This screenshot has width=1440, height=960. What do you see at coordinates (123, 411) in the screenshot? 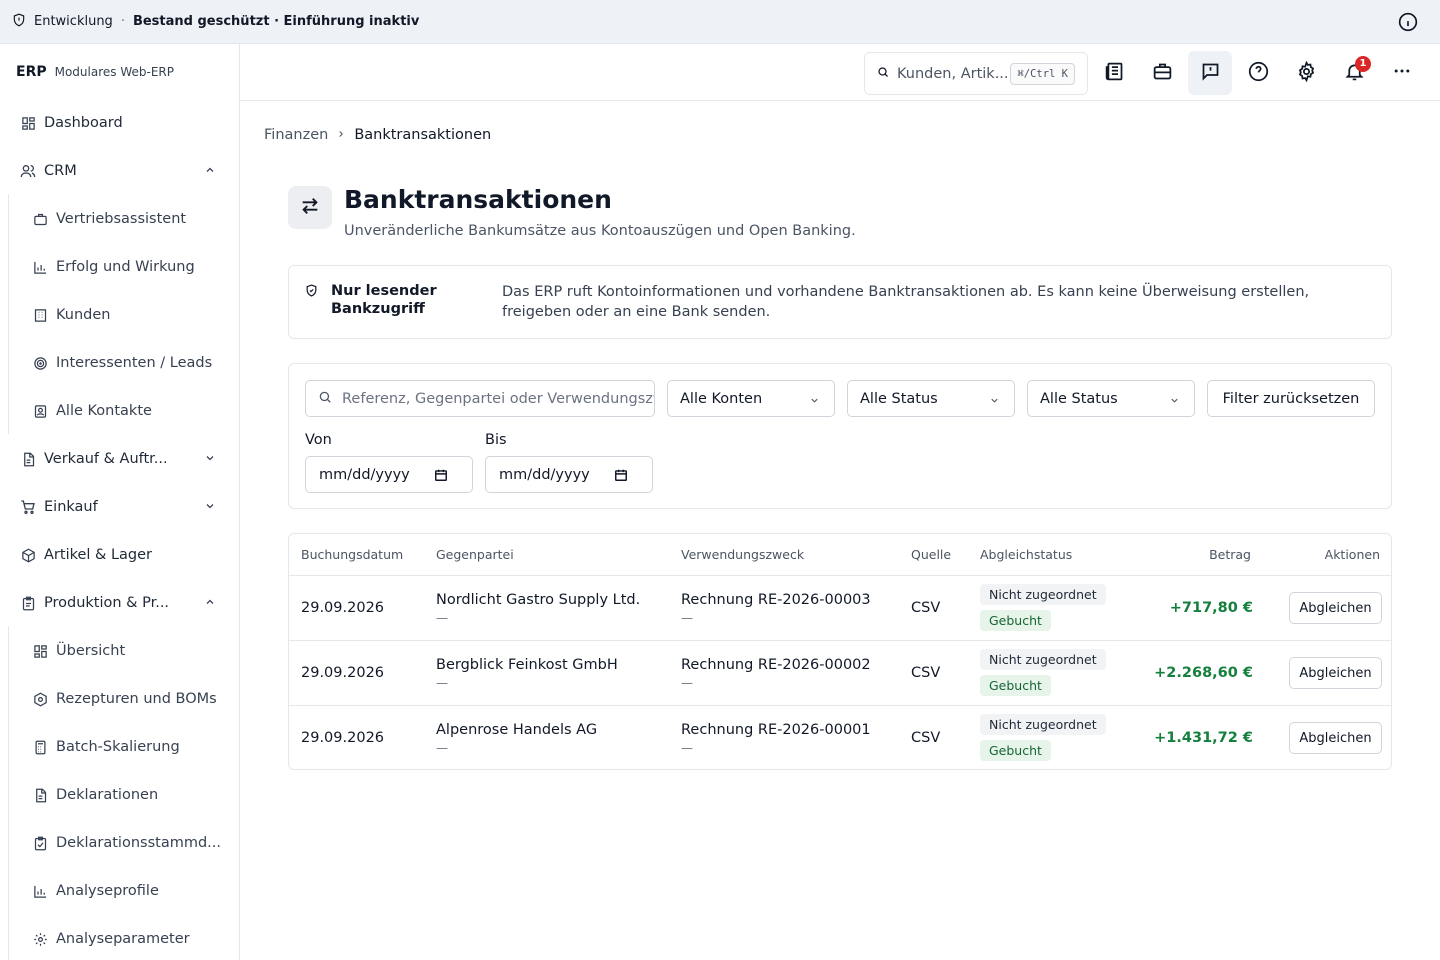
I see `sidebar-item-kontakte: Alle Kontakte` at bounding box center [123, 411].